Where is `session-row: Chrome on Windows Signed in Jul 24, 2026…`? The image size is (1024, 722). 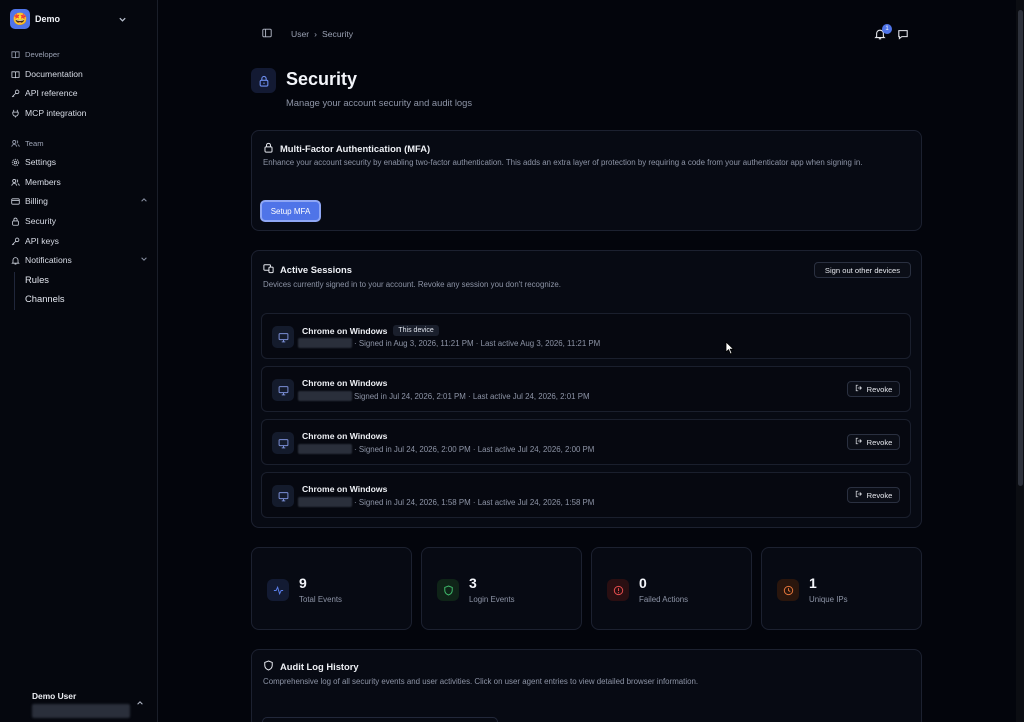 session-row: Chrome on Windows Signed in Jul 24, 2026… is located at coordinates (586, 389).